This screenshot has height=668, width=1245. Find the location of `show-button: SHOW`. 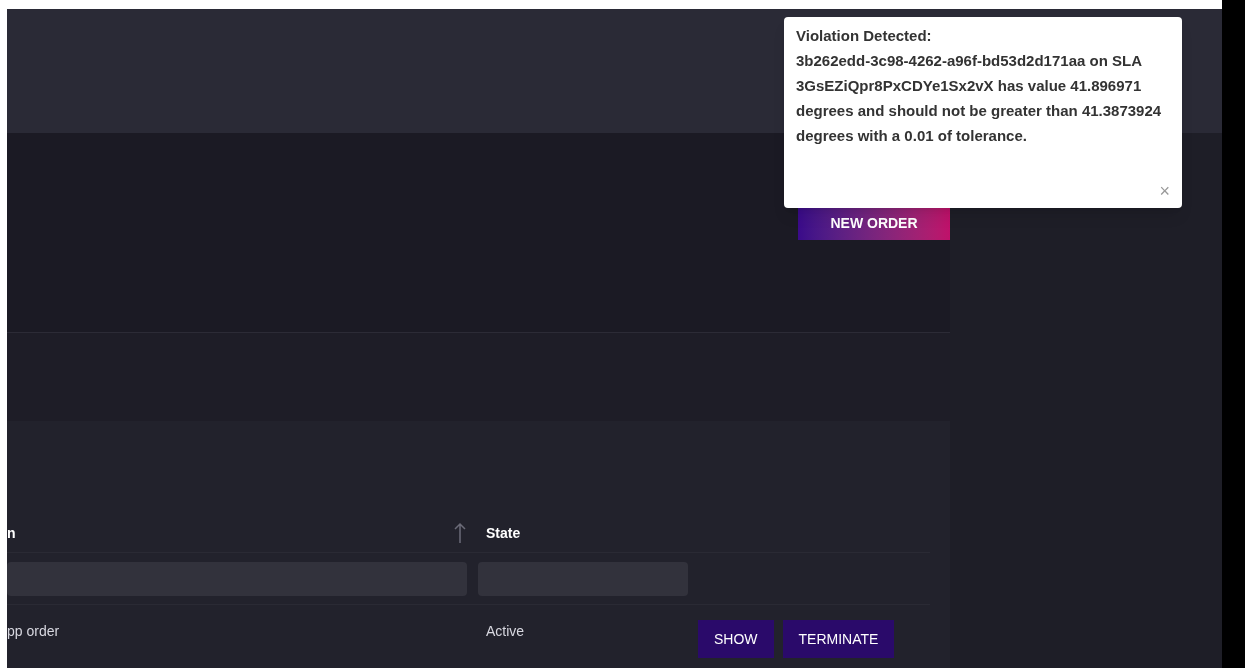

show-button: SHOW is located at coordinates (736, 639).